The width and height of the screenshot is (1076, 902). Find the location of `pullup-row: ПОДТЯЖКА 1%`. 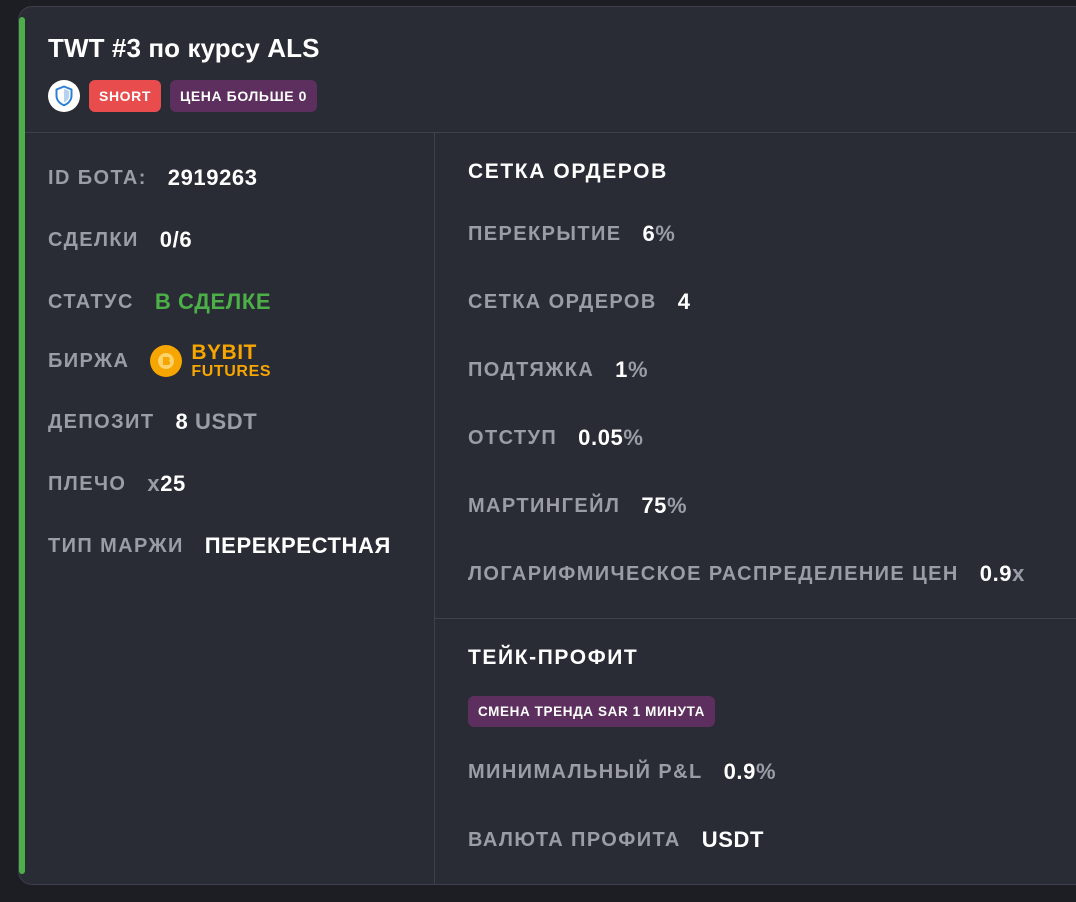

pullup-row: ПОДТЯЖКА 1% is located at coordinates (558, 370).